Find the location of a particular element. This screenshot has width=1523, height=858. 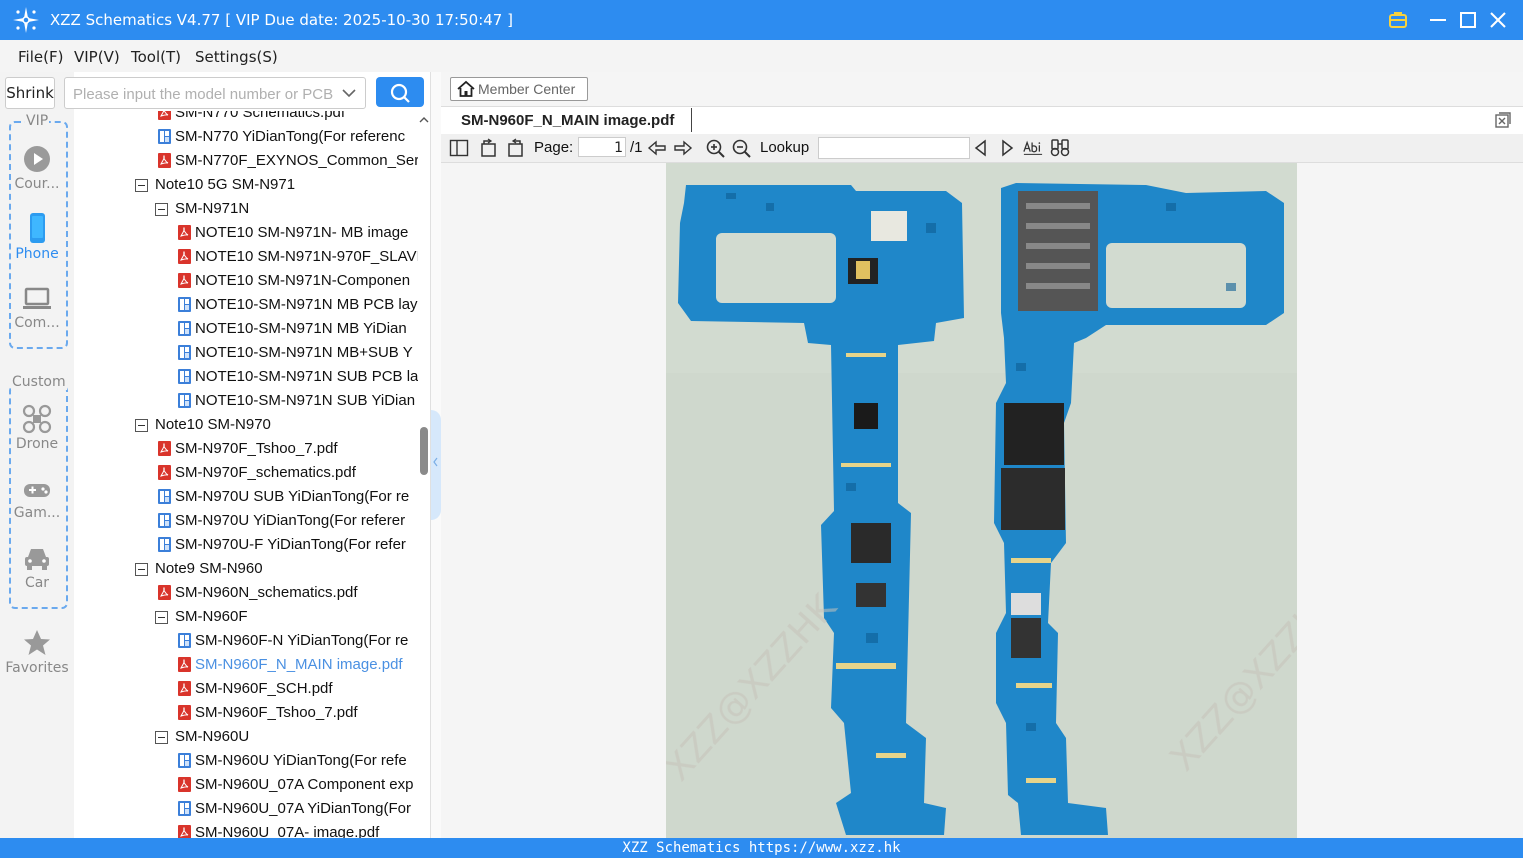

menu-file: File(F) is located at coordinates (40, 57).